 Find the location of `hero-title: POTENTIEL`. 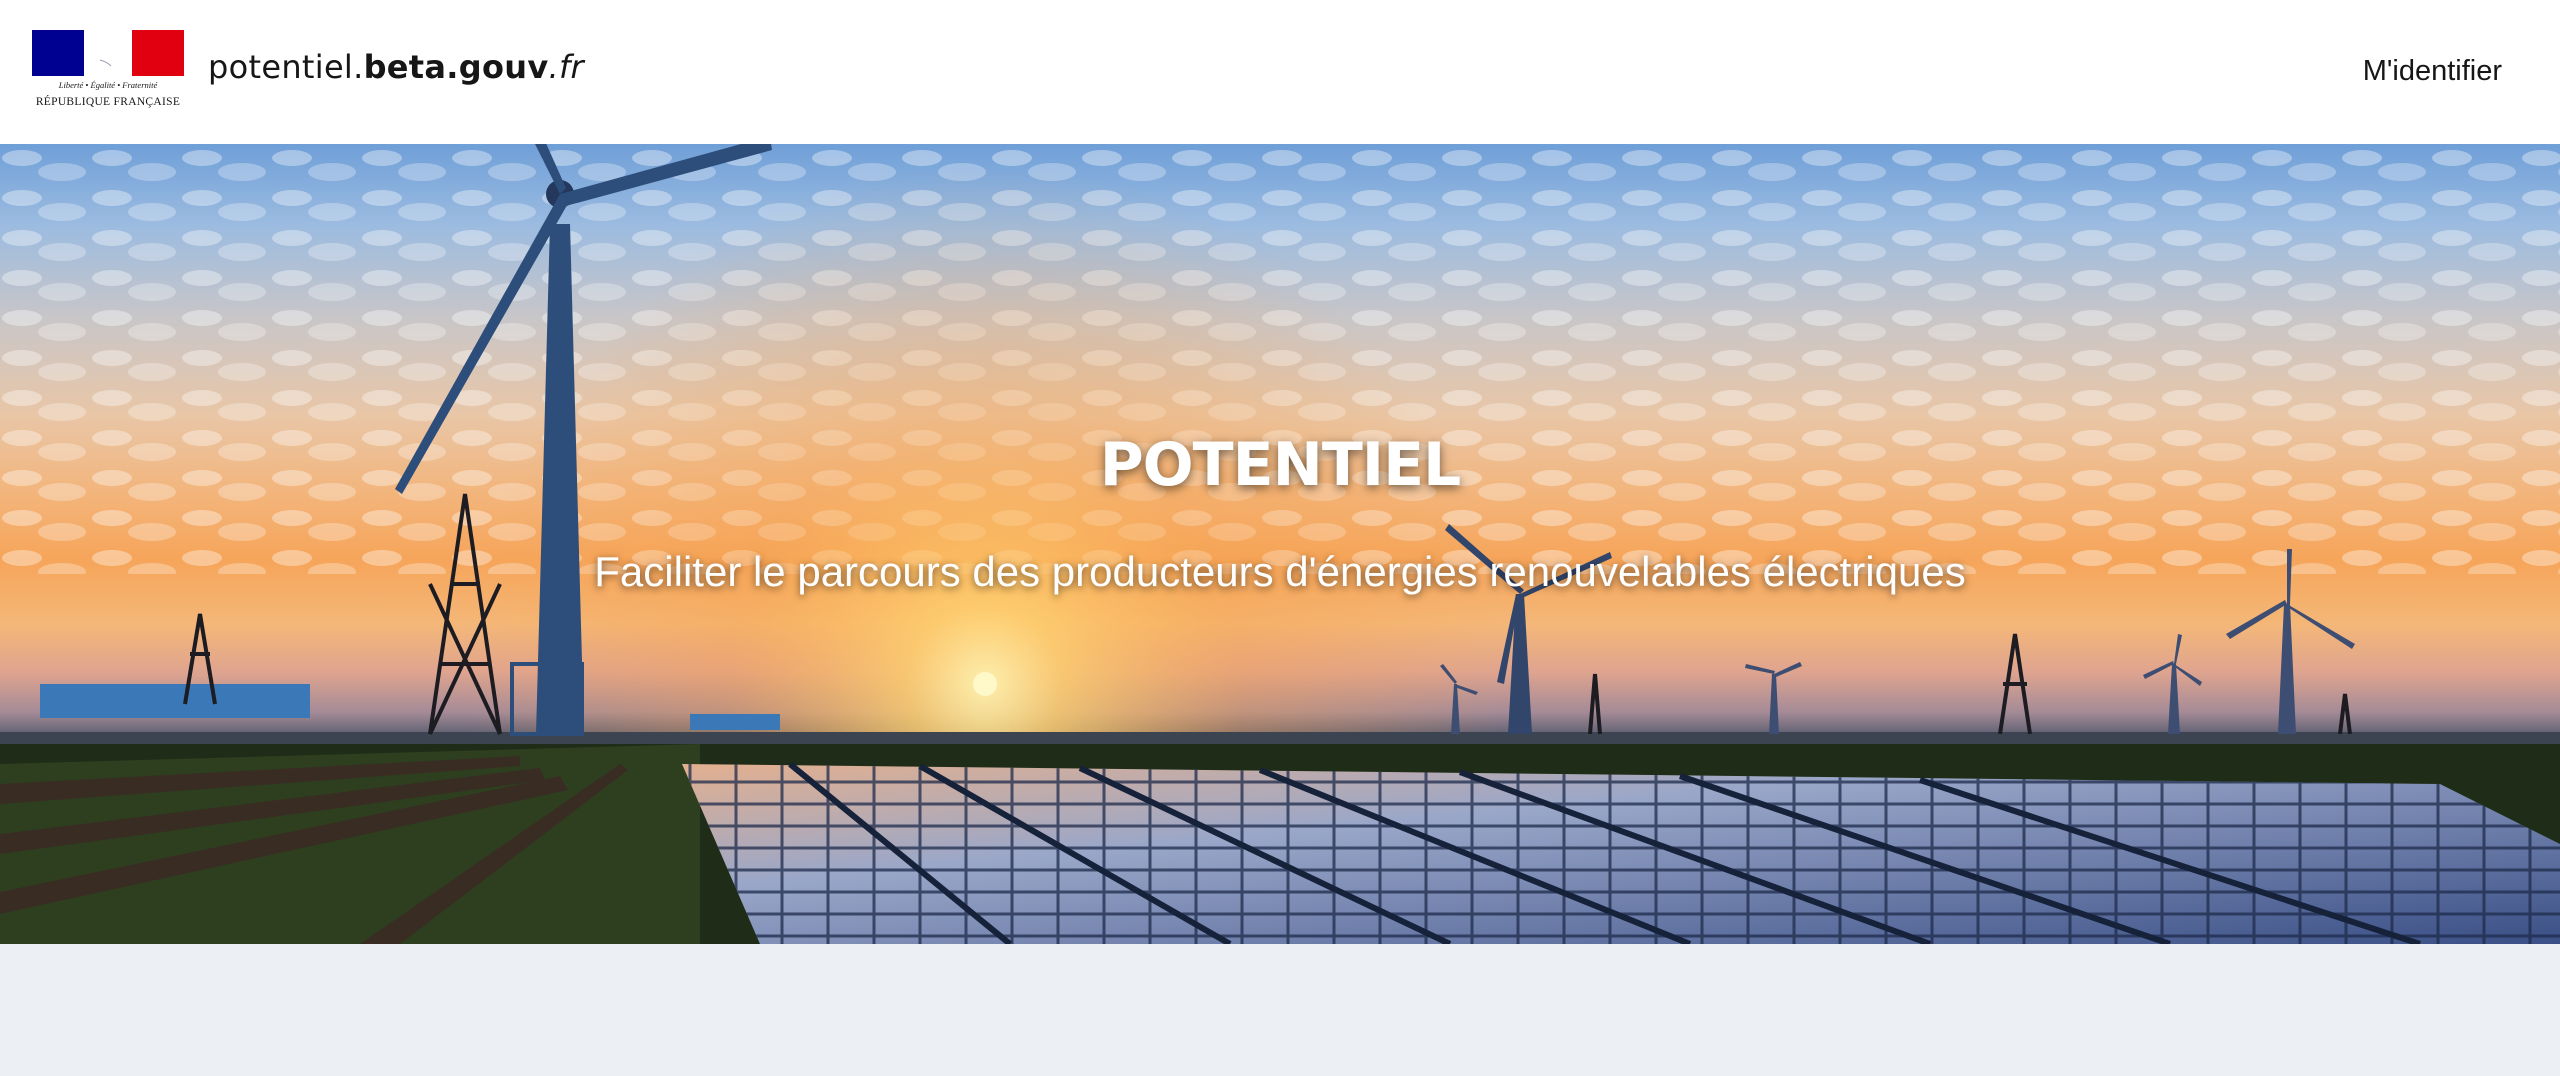

hero-title: POTENTIEL is located at coordinates (1280, 465).